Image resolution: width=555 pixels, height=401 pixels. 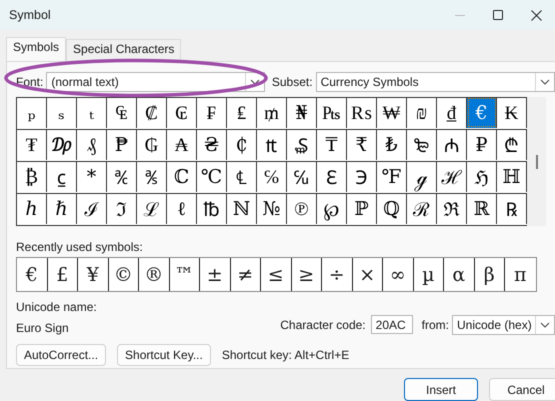 I want to click on symbol-cell: ℐ, so click(x=92, y=208).